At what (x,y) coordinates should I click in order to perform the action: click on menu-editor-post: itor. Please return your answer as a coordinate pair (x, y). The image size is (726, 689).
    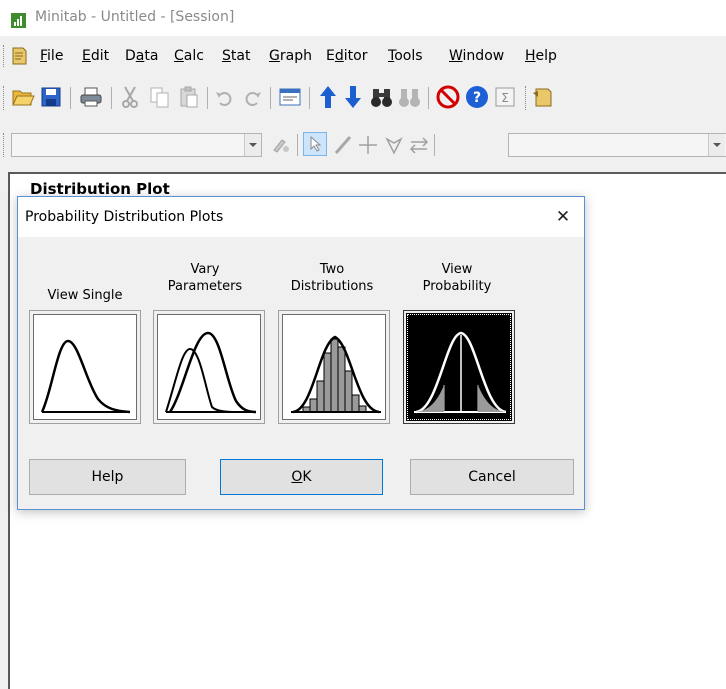
    Looking at the image, I should click on (355, 56).